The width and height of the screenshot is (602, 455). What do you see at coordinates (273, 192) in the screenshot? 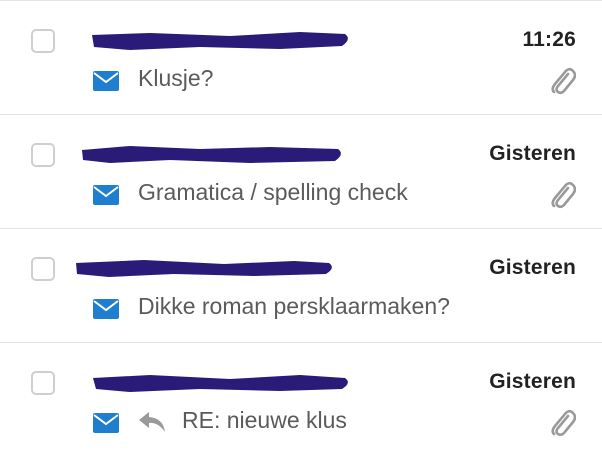
I see `message-subject: Gramatica / spelling check` at bounding box center [273, 192].